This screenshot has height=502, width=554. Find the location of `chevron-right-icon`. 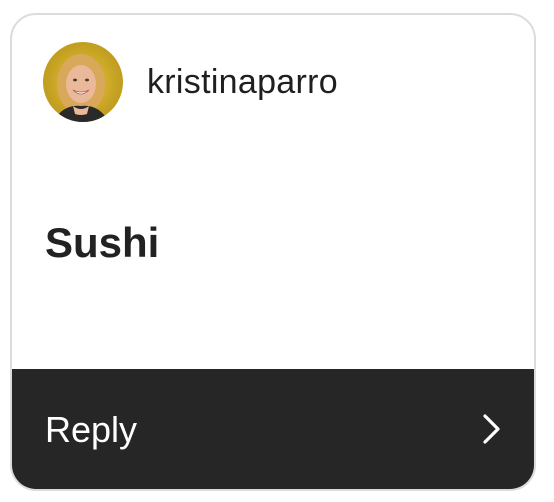

chevron-right-icon is located at coordinates (492, 429).